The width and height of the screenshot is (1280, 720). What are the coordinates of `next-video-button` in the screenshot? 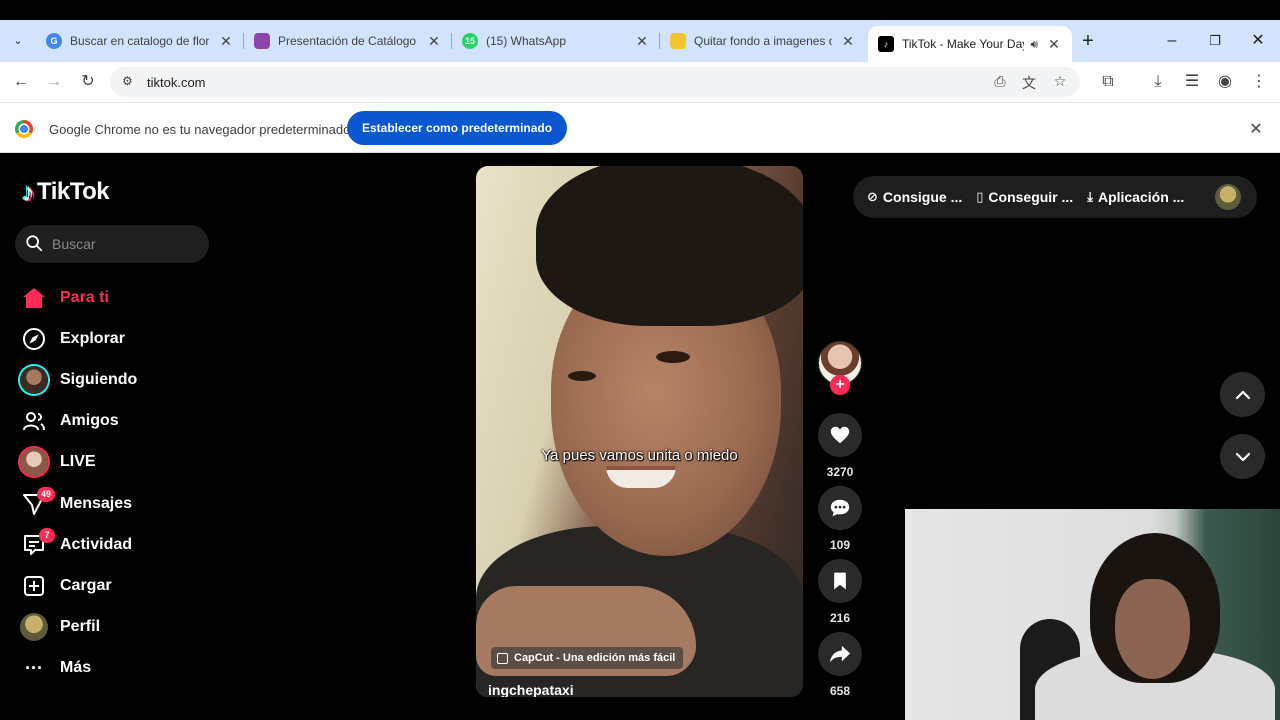 It's located at (1242, 456).